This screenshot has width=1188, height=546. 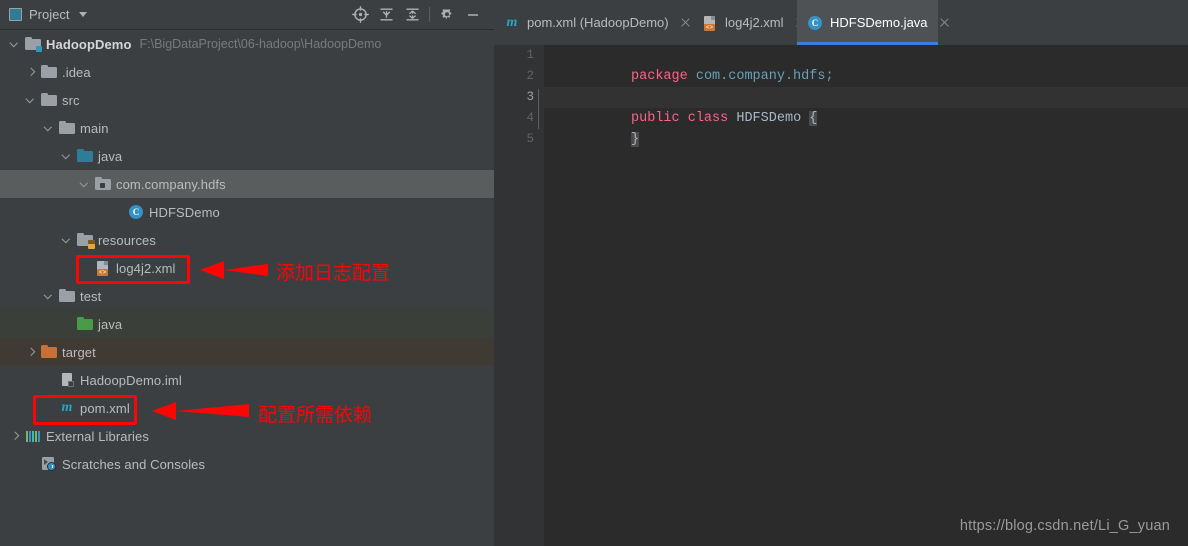 What do you see at coordinates (1064, 526) in the screenshot?
I see `blog-watermark: https://blog.csdn.net/Li_G_yuan` at bounding box center [1064, 526].